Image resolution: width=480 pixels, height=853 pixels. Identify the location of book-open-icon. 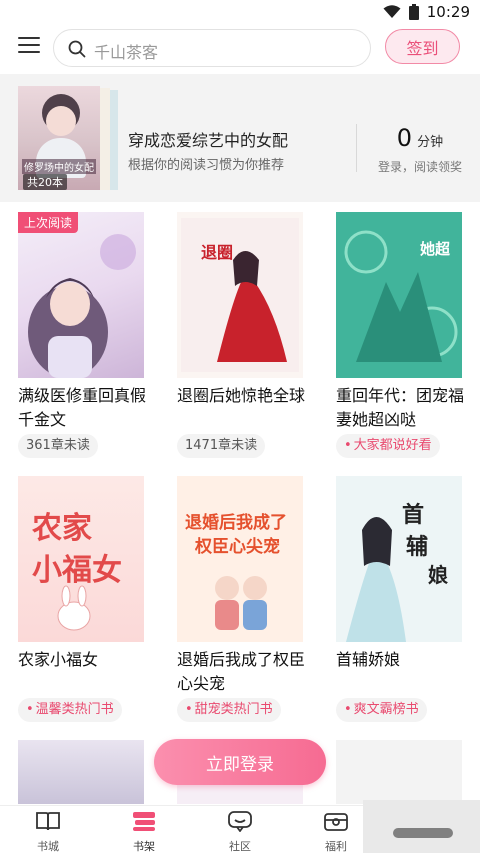
(48, 821).